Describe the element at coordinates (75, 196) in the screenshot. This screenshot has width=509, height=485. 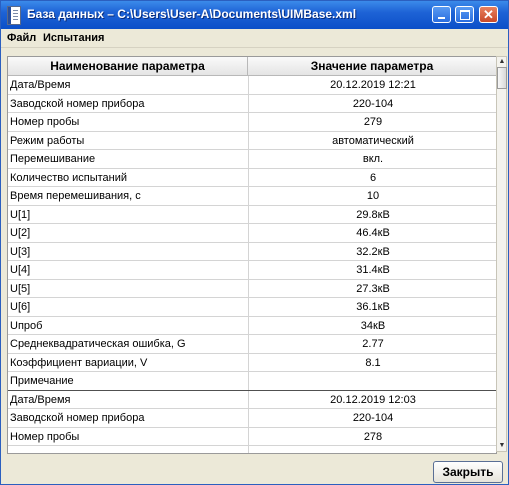
I see `parameter-name-cell: Время перемешивания, с` at that location.